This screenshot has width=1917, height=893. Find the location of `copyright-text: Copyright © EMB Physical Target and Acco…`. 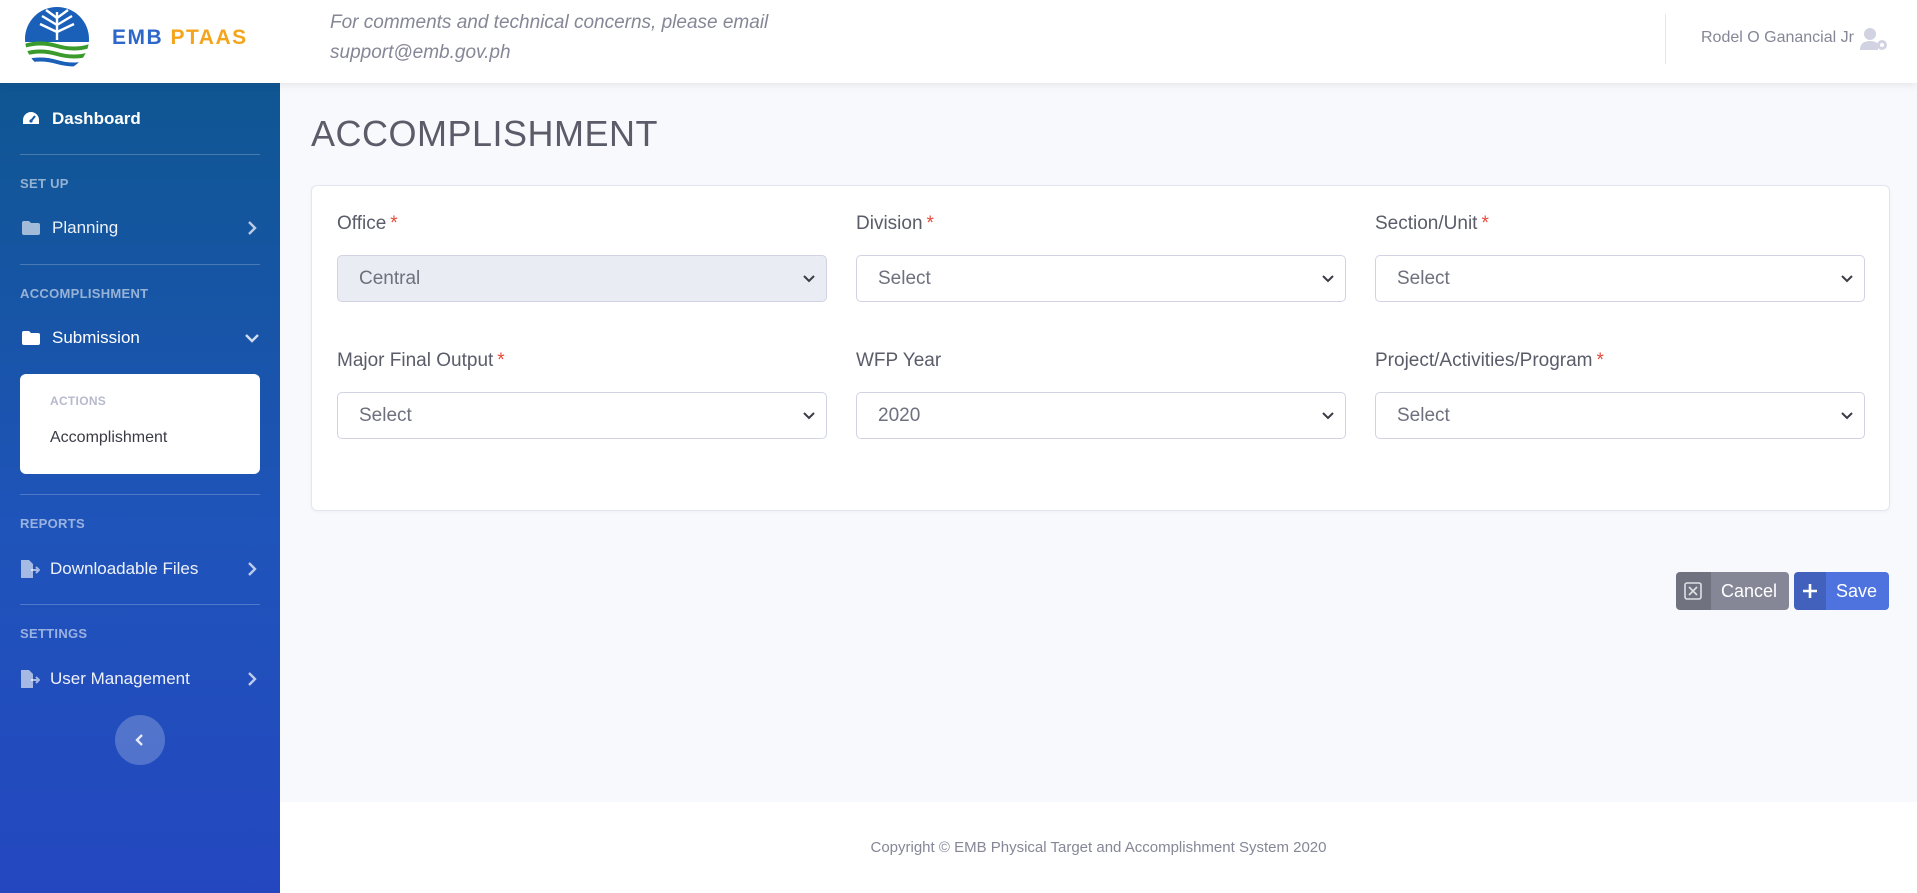

copyright-text: Copyright © EMB Physical Target and Acco… is located at coordinates (1098, 847).